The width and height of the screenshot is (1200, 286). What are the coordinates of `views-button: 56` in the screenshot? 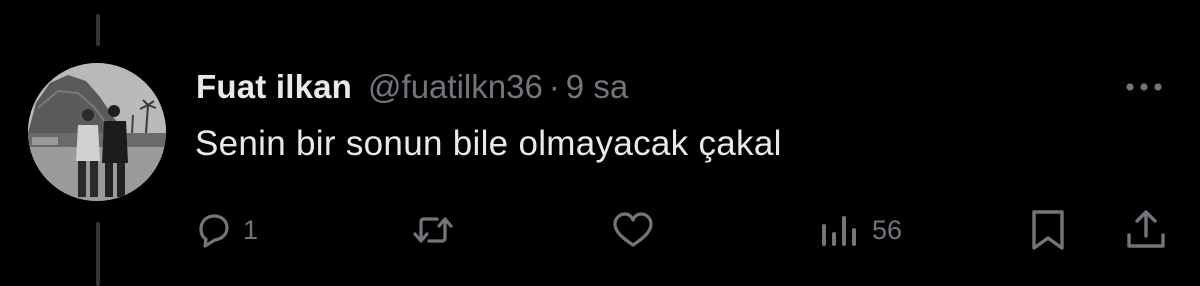 It's located at (860, 230).